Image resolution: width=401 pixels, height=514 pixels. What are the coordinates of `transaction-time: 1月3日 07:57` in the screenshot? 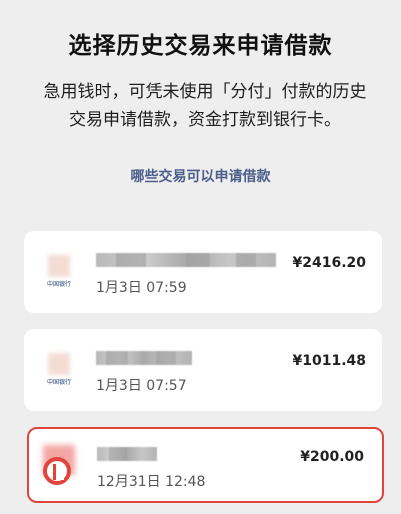 It's located at (141, 386).